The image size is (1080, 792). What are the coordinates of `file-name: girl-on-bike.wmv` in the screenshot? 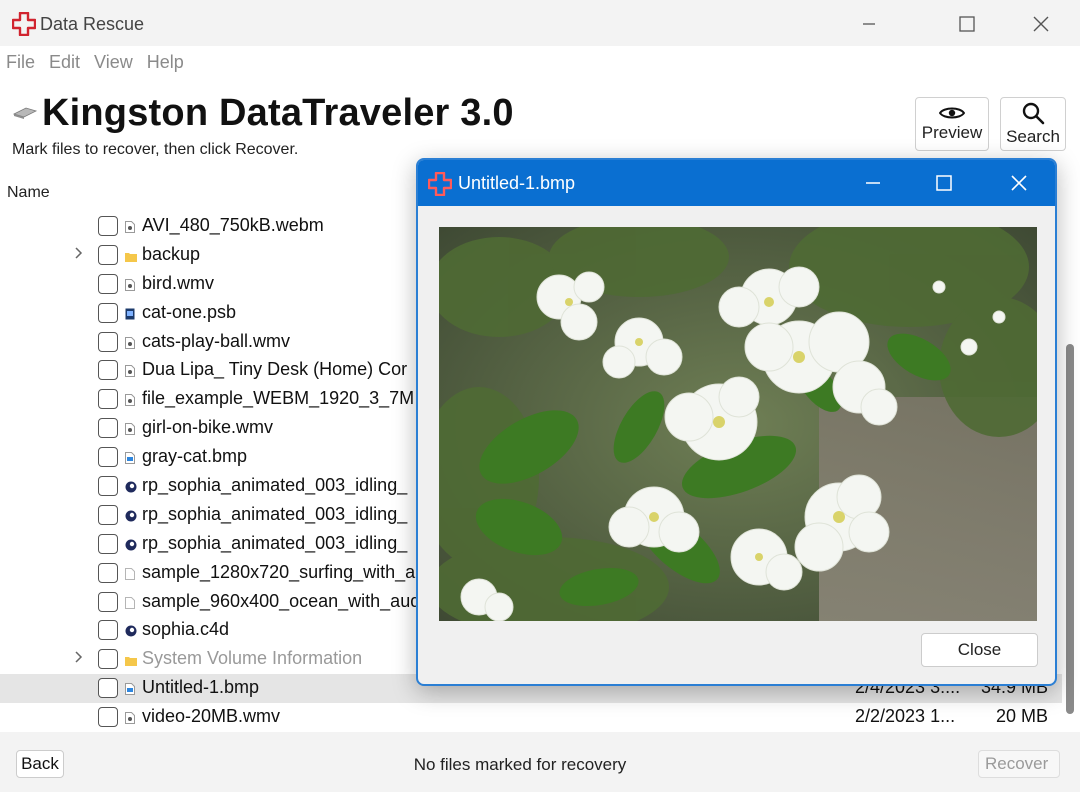 It's located at (208, 427).